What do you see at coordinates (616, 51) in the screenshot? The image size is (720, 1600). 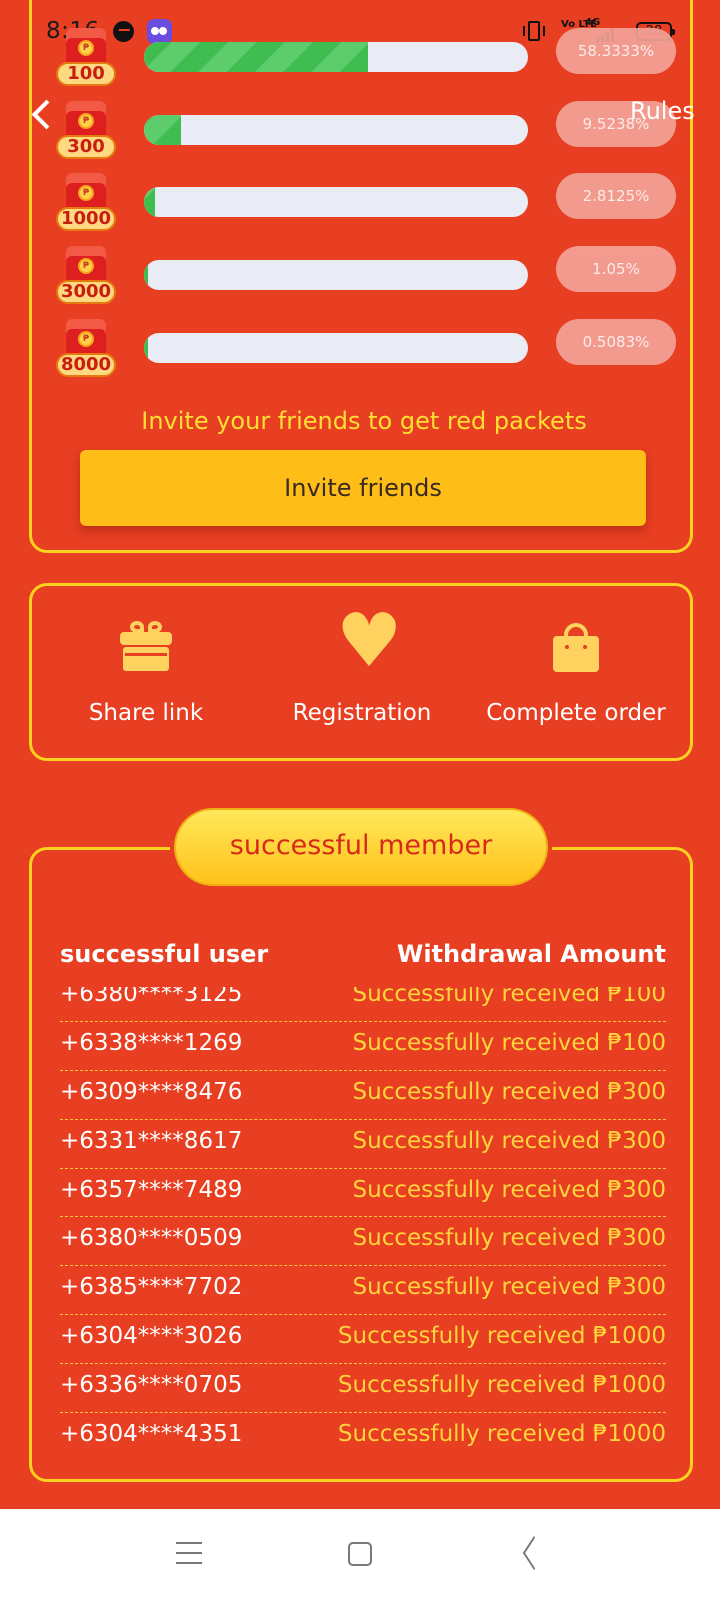 I see `percent-pill: 58.3333%` at bounding box center [616, 51].